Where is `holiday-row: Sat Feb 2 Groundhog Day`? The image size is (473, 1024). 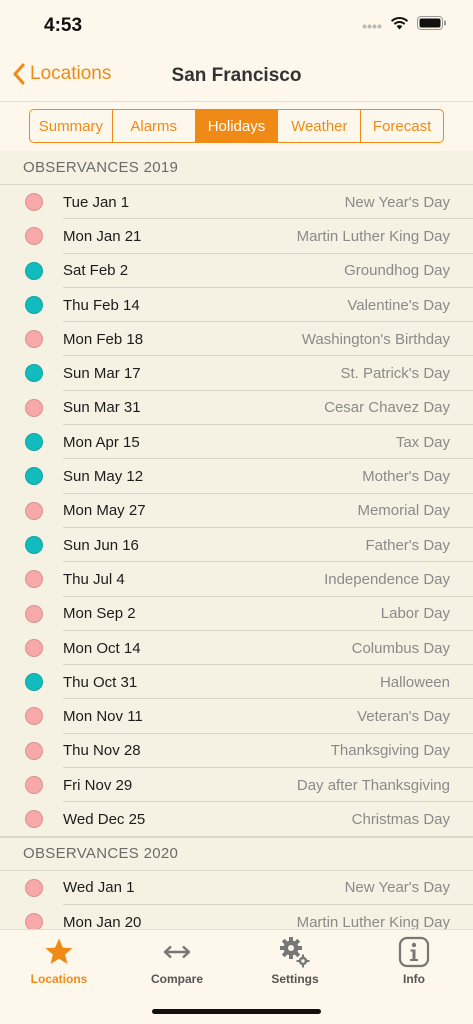 holiday-row: Sat Feb 2 Groundhog Day is located at coordinates (236, 271).